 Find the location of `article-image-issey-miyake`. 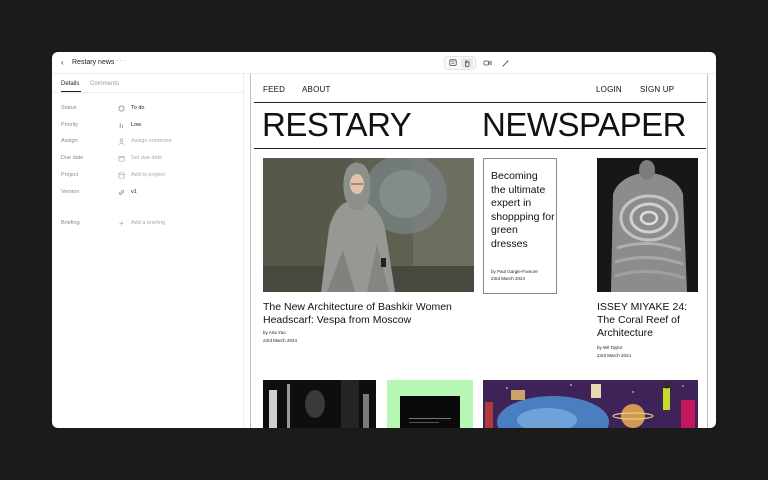

article-image-issey-miyake is located at coordinates (647, 225).